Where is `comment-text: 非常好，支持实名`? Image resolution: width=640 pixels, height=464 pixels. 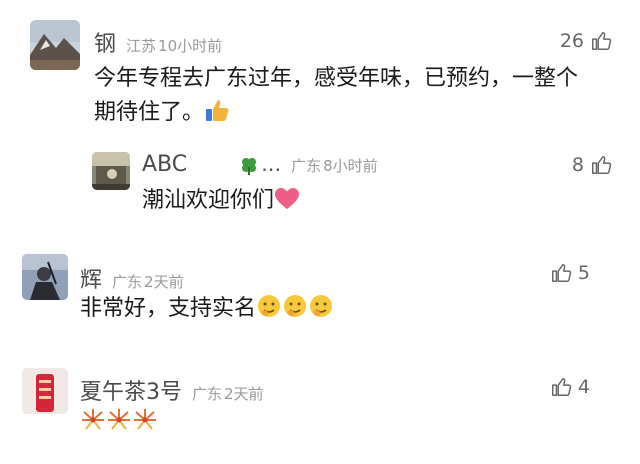
comment-text: 非常好，支持实名 is located at coordinates (207, 309).